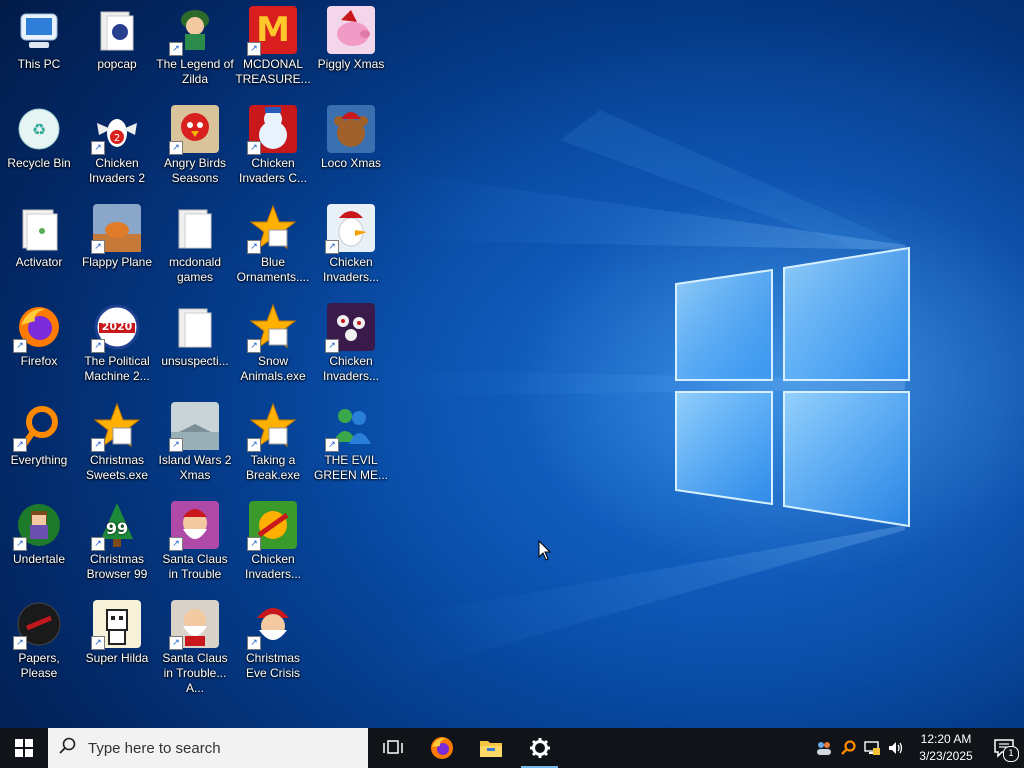 The height and width of the screenshot is (768, 1024). Describe the element at coordinates (195, 269) in the screenshot. I see `icon-label: mcdonald games` at that location.